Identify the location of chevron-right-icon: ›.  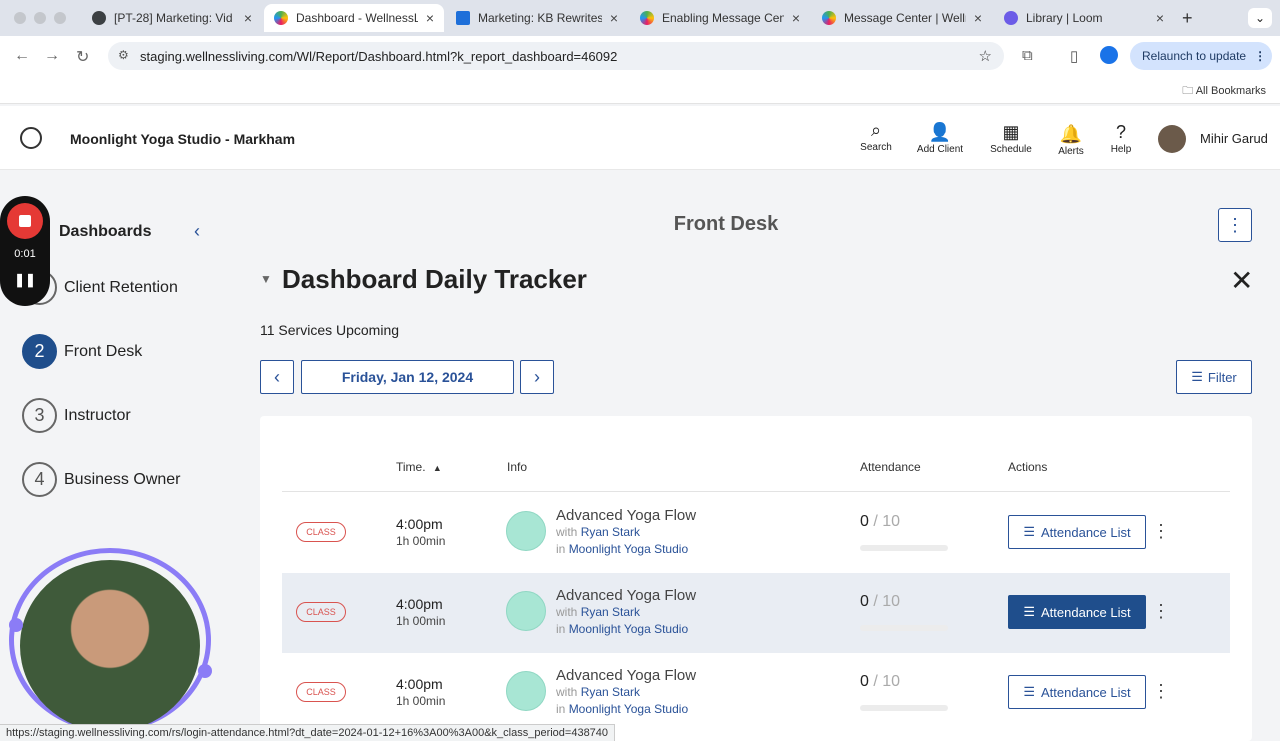
(537, 376).